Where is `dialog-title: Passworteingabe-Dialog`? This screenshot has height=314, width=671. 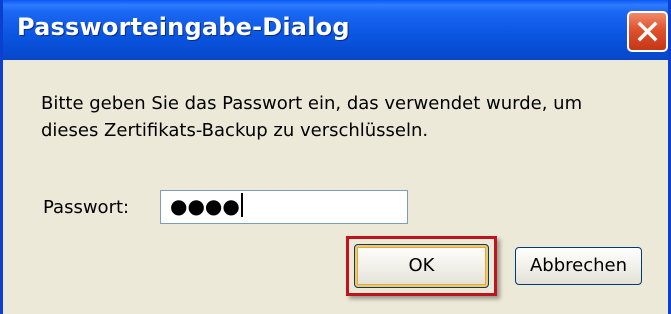 dialog-title: Passworteingabe-Dialog is located at coordinates (183, 27).